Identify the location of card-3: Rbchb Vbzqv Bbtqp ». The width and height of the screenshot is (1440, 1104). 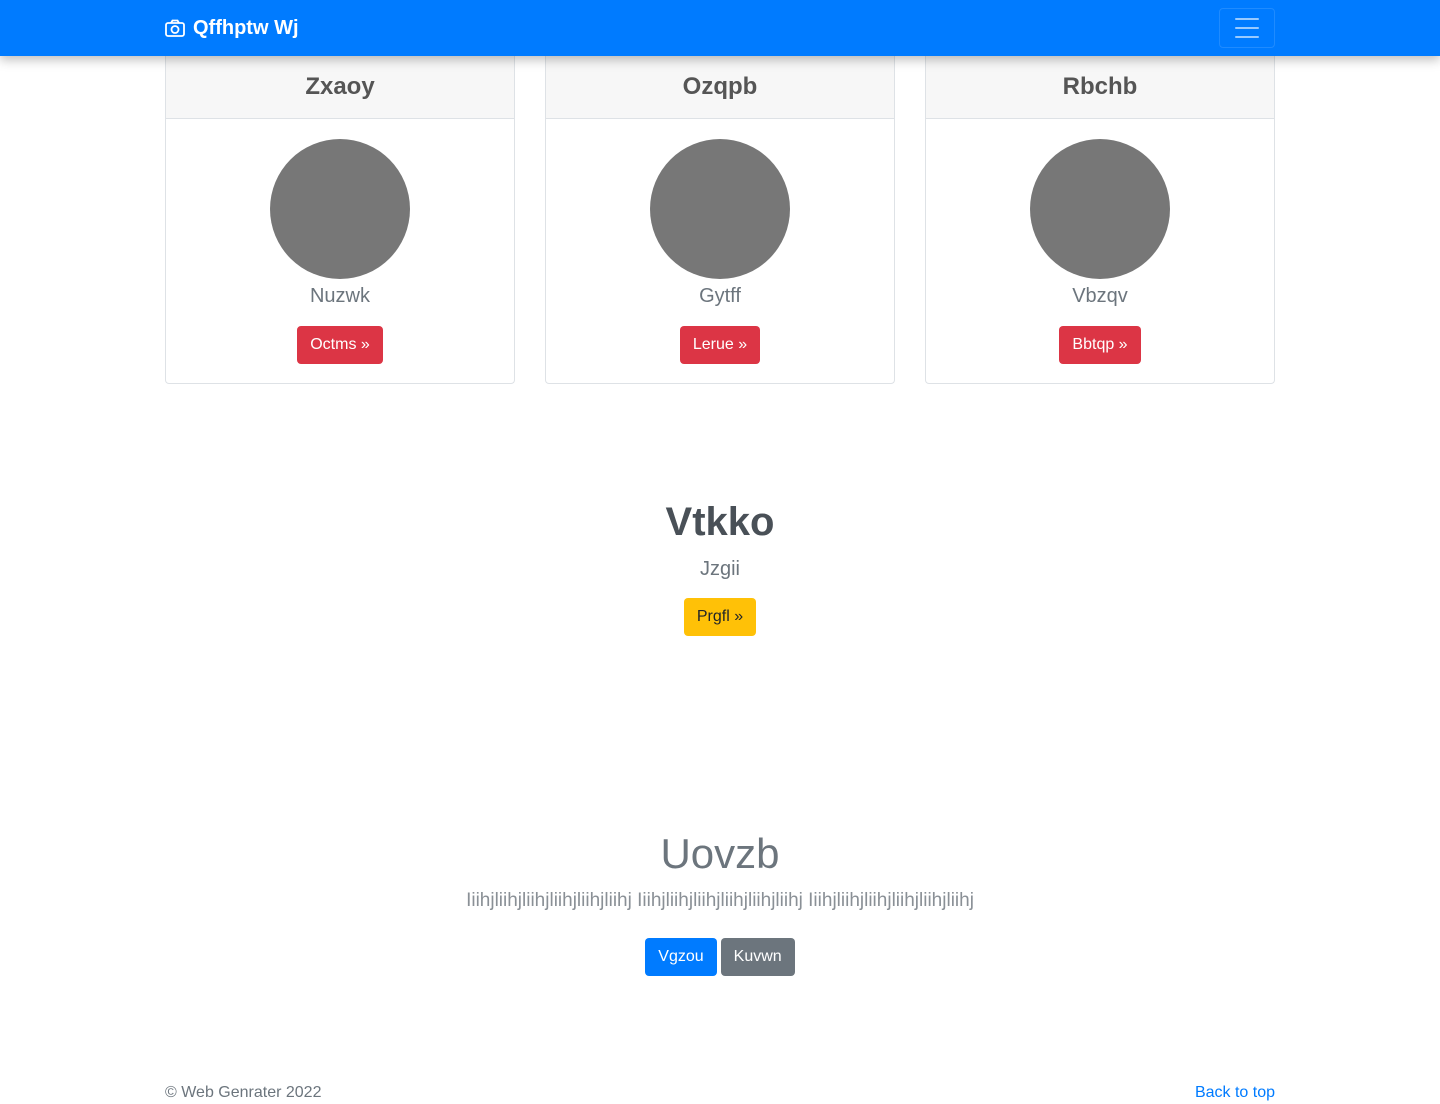
(1100, 220).